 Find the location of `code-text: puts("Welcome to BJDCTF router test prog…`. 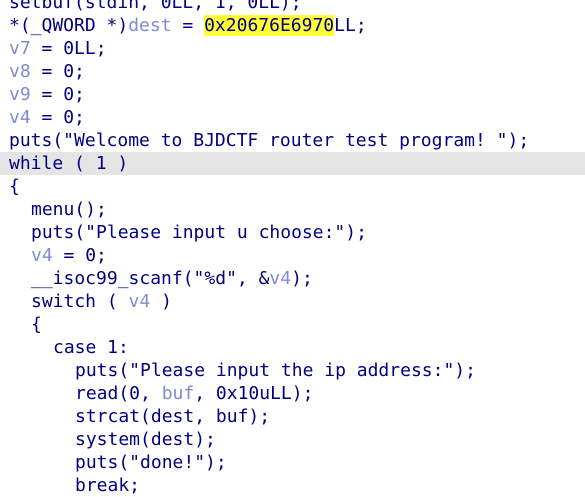

code-text: puts("Welcome to BJDCTF router test prog… is located at coordinates (269, 140).